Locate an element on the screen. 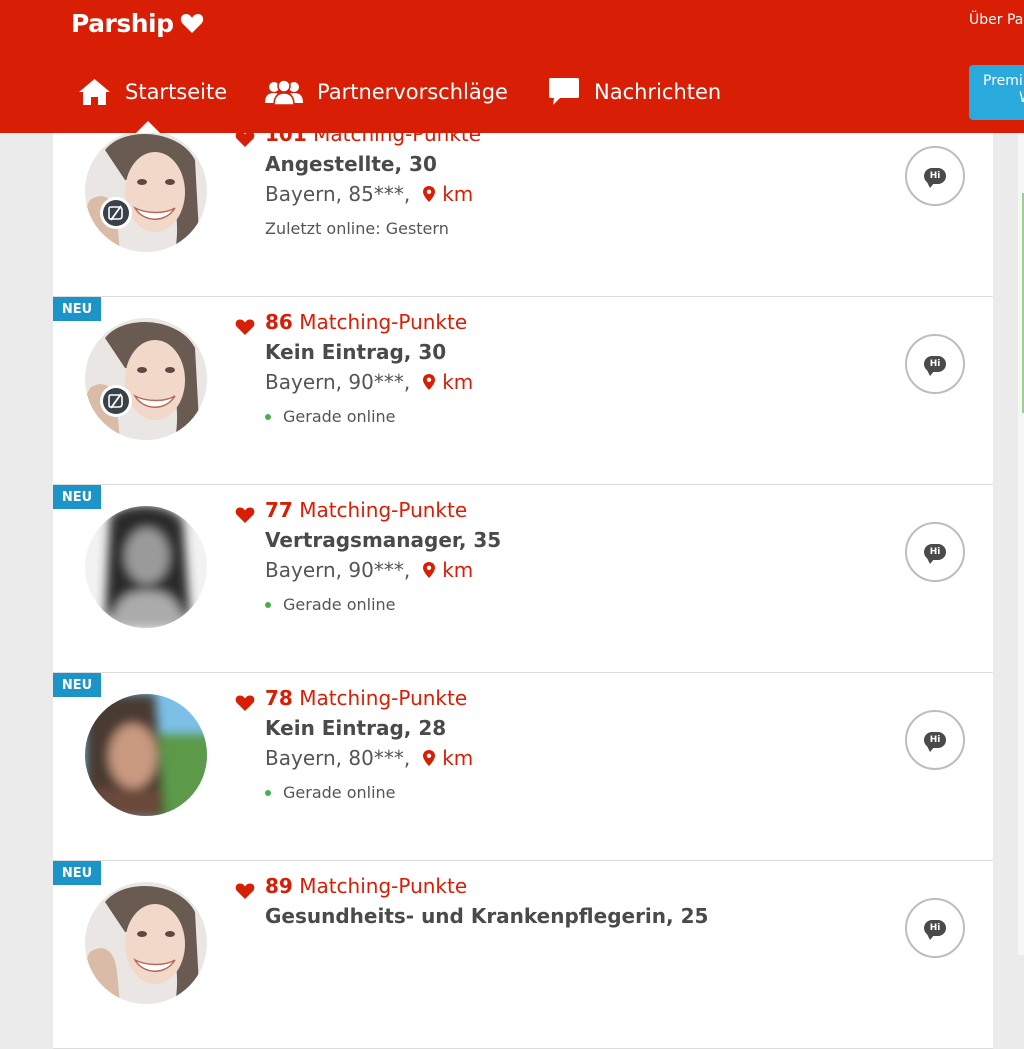  profile-title: Kein Eintrag, 28 is located at coordinates (355, 728).